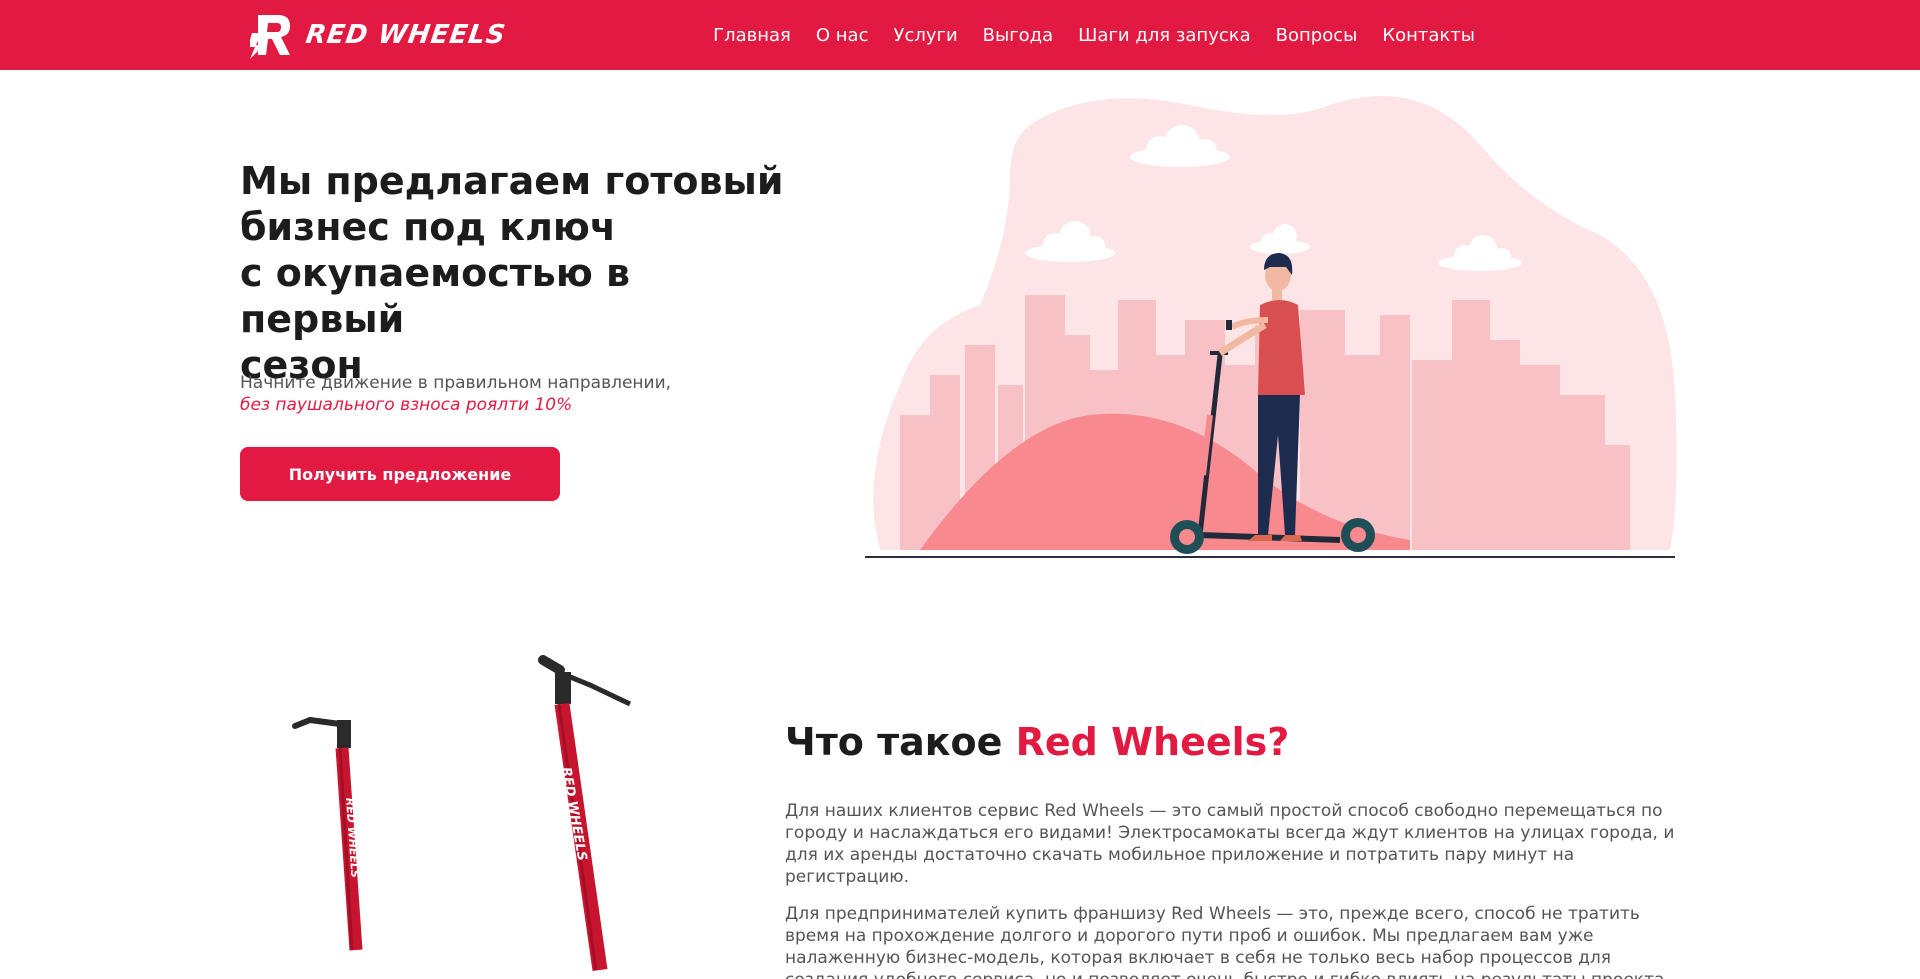  What do you see at coordinates (400, 474) in the screenshot?
I see `get-offer-button: Получить предложение` at bounding box center [400, 474].